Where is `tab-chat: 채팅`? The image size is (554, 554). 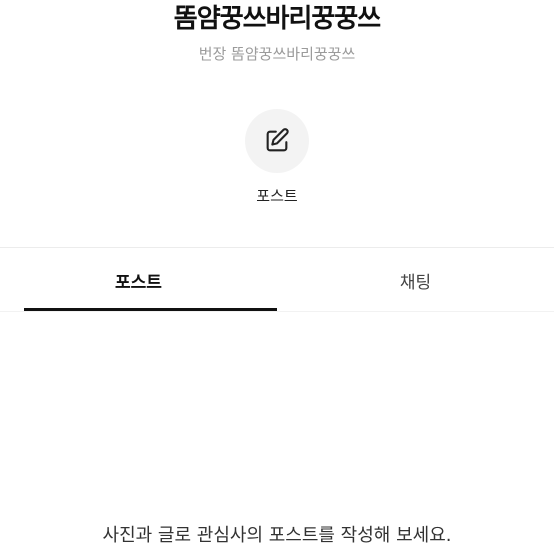
tab-chat: 채팅 is located at coordinates (415, 280).